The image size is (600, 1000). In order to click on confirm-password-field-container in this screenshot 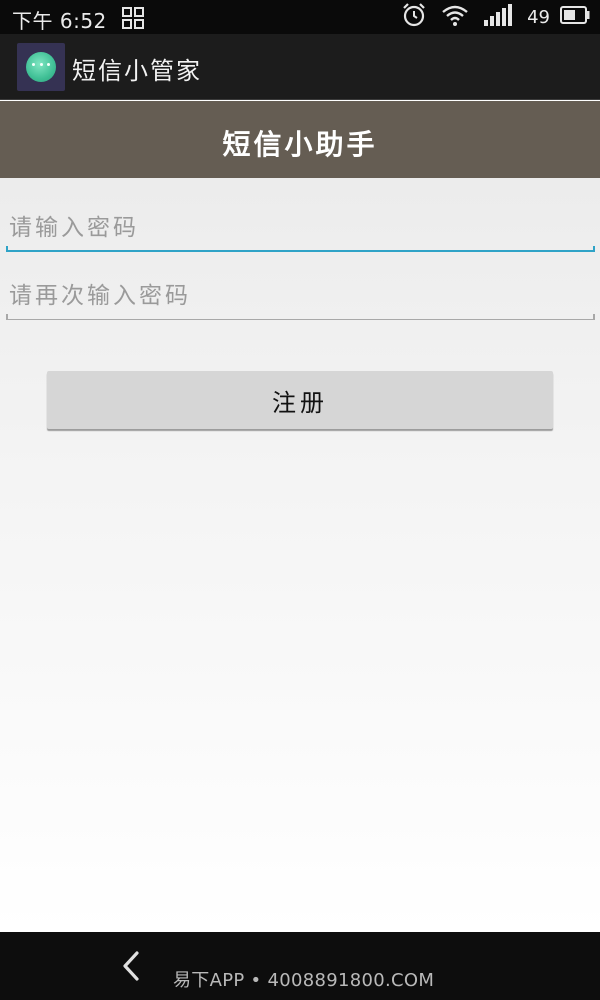, I will do `click(300, 298)`.